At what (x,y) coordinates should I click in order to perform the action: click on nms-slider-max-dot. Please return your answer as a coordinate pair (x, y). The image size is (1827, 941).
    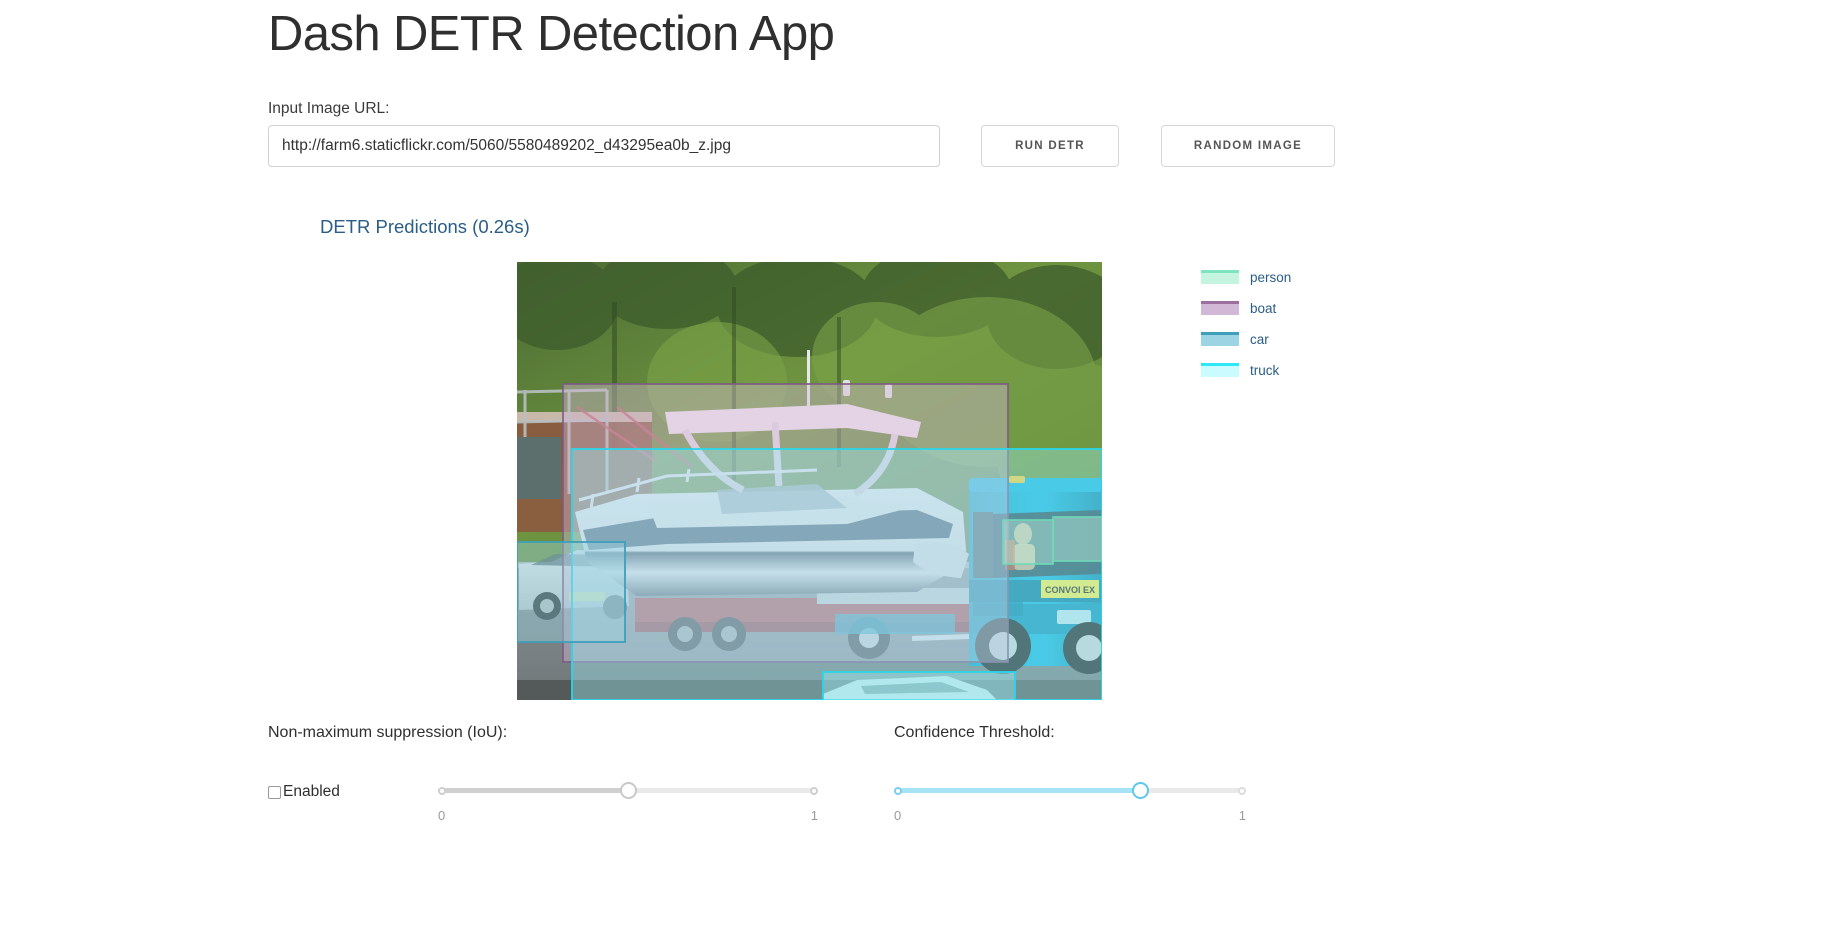
    Looking at the image, I should click on (814, 790).